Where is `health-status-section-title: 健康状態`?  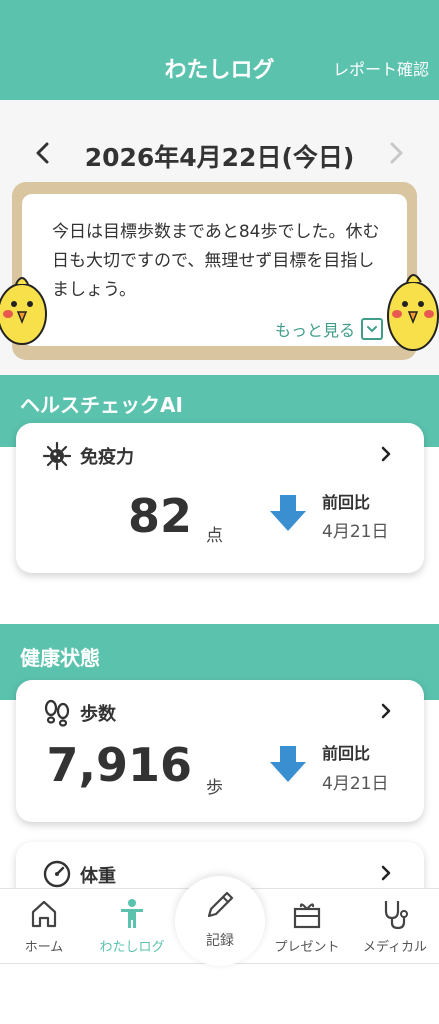 health-status-section-title: 健康状態 is located at coordinates (60, 658).